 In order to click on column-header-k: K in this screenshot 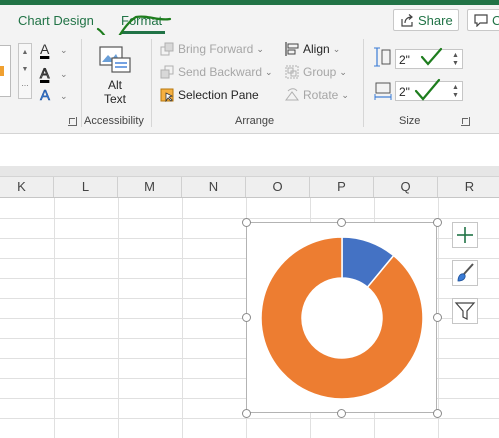, I will do `click(27, 187)`.